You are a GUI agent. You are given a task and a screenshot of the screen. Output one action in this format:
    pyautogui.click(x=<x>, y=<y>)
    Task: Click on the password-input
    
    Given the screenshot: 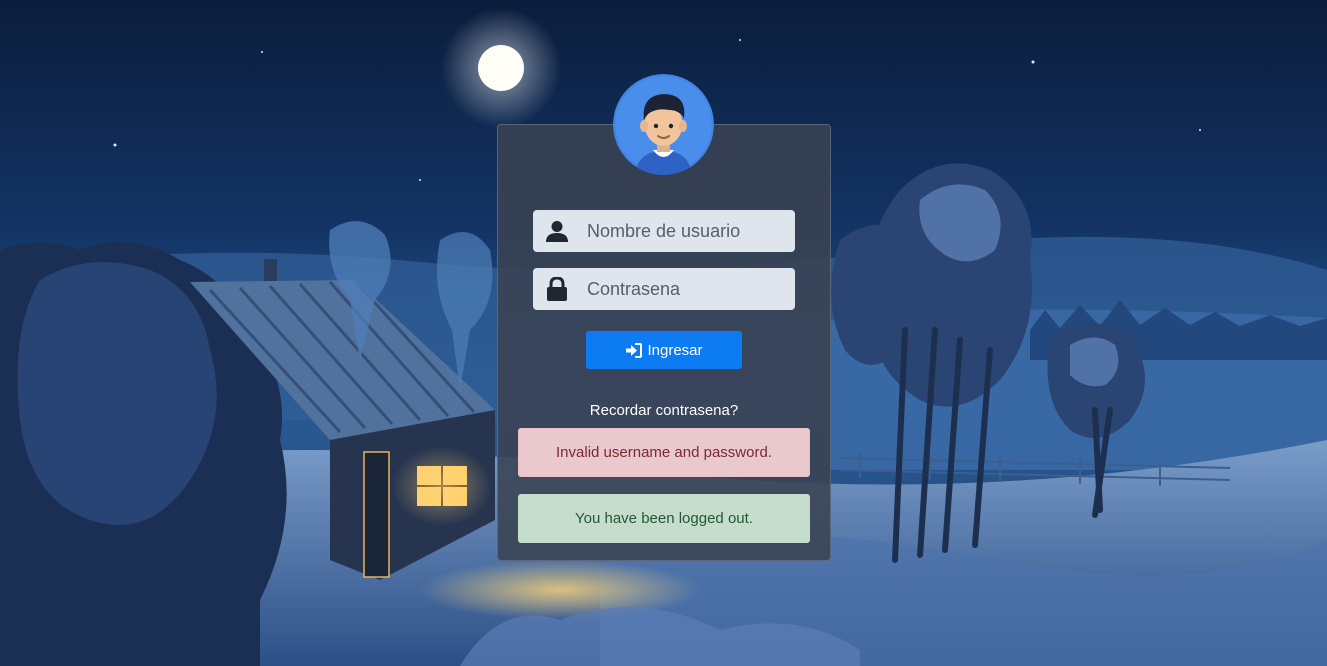 What is the action you would take?
    pyautogui.click(x=684, y=289)
    